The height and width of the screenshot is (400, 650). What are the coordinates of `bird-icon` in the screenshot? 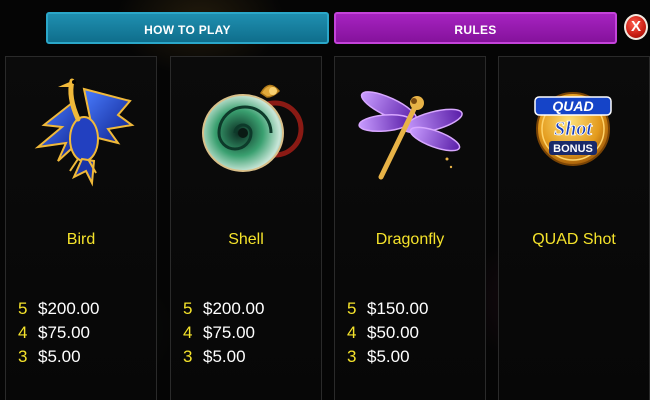 It's located at (82, 129).